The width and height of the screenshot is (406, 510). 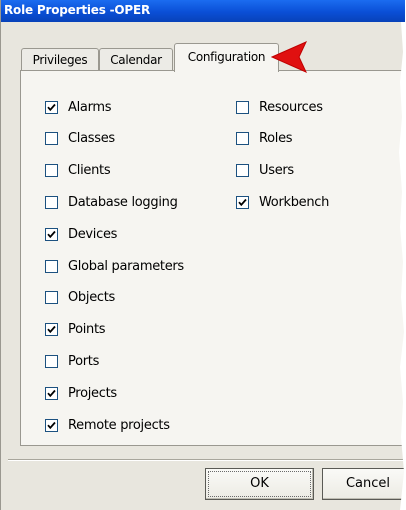 I want to click on checkbox-label: Database logging, so click(x=123, y=202).